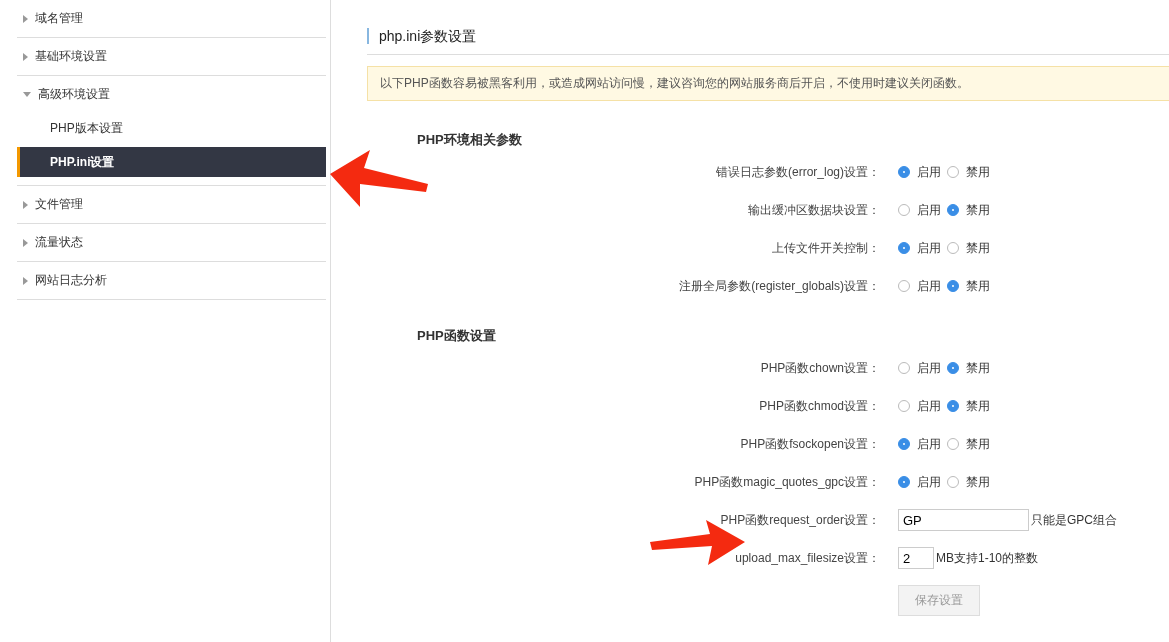 Image resolution: width=1169 pixels, height=642 pixels. I want to click on sidebar-item: 高级环境设置, so click(171, 94).